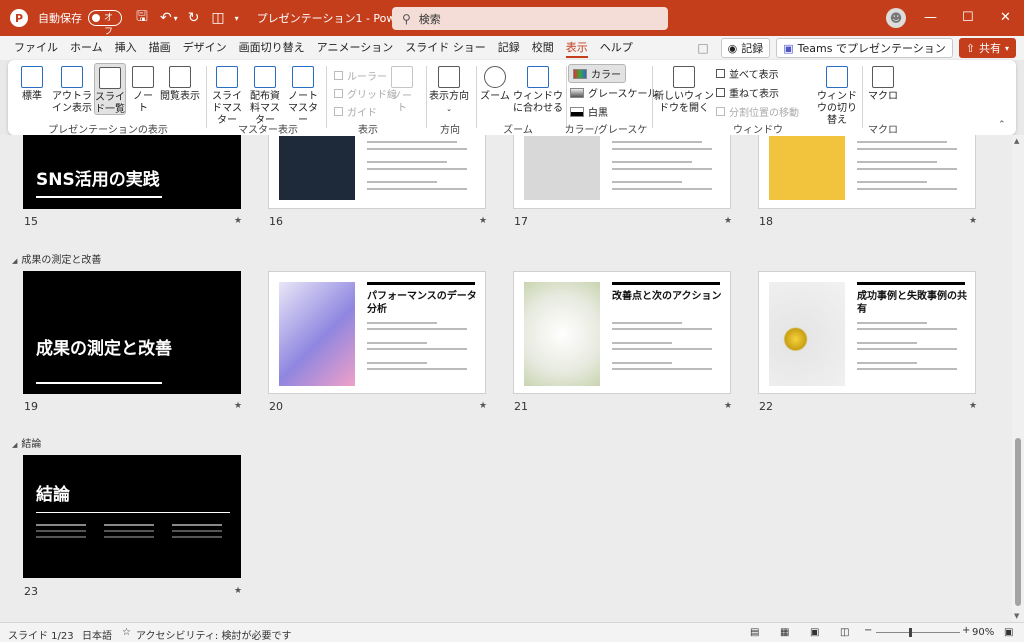 Image resolution: width=1024 pixels, height=642 pixels. I want to click on orientation-button: 表示方向 ⌄, so click(449, 90).